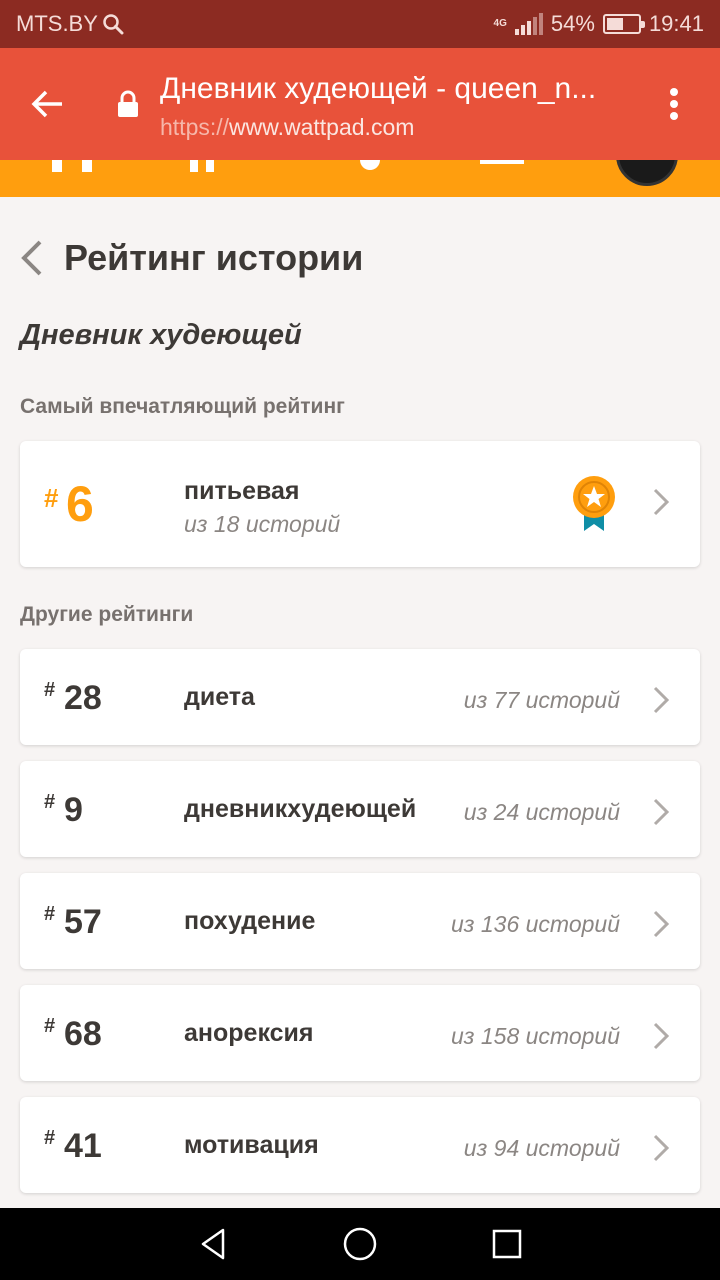  I want to click on rank-number: 68, so click(83, 1034).